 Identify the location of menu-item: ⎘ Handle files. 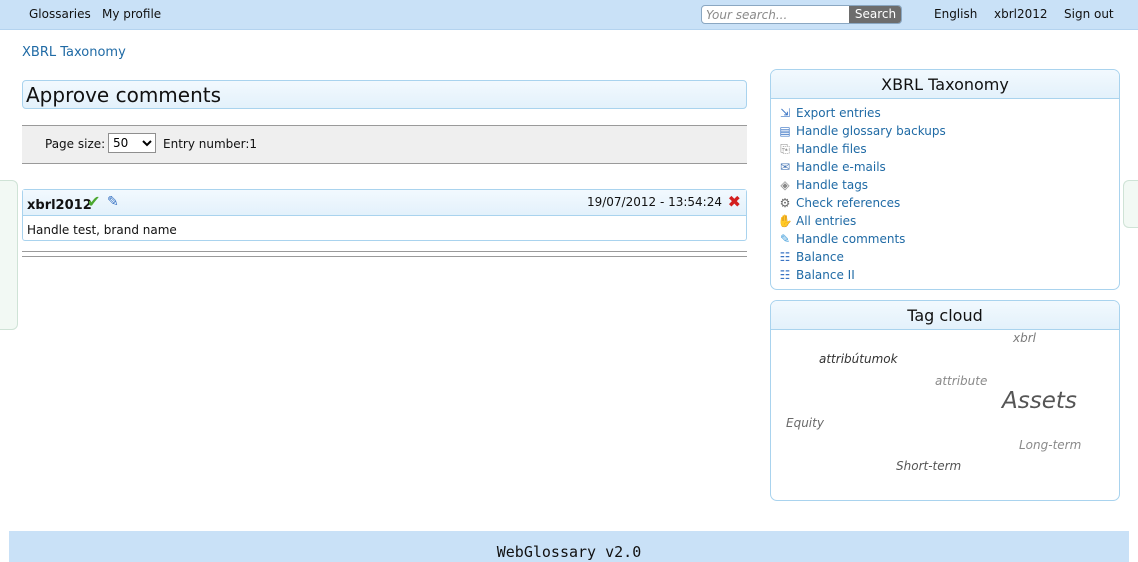
(948, 149).